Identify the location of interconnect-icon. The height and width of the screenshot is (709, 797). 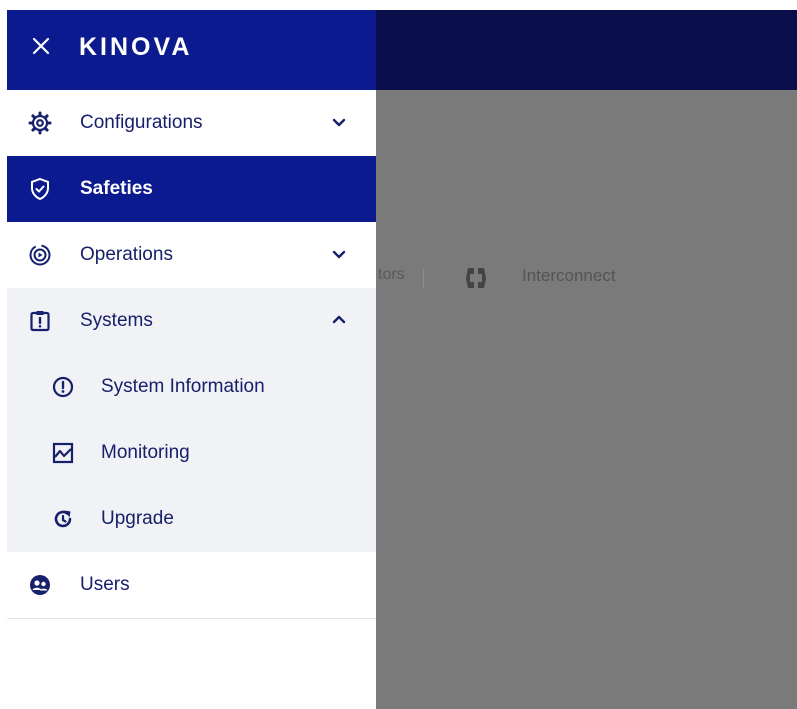
(476, 278).